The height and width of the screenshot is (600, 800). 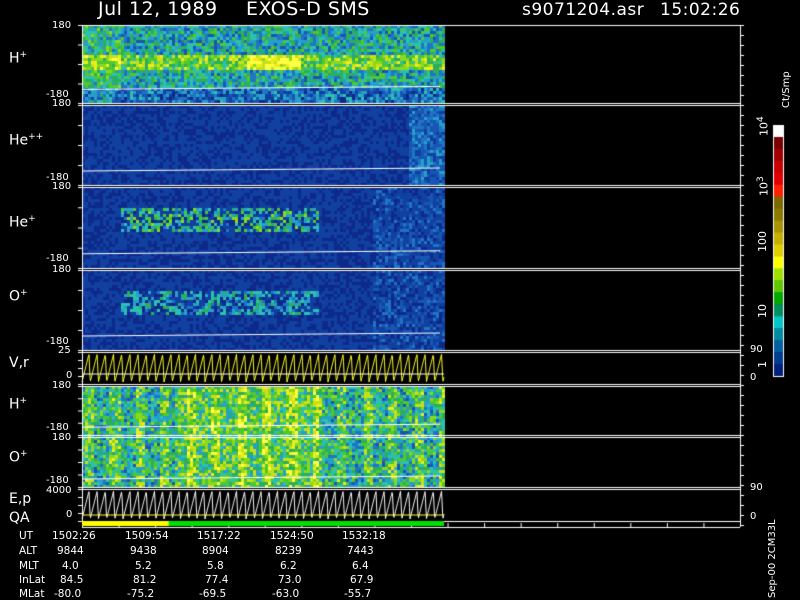 I want to click on mlat-label: MLat, so click(x=32, y=594).